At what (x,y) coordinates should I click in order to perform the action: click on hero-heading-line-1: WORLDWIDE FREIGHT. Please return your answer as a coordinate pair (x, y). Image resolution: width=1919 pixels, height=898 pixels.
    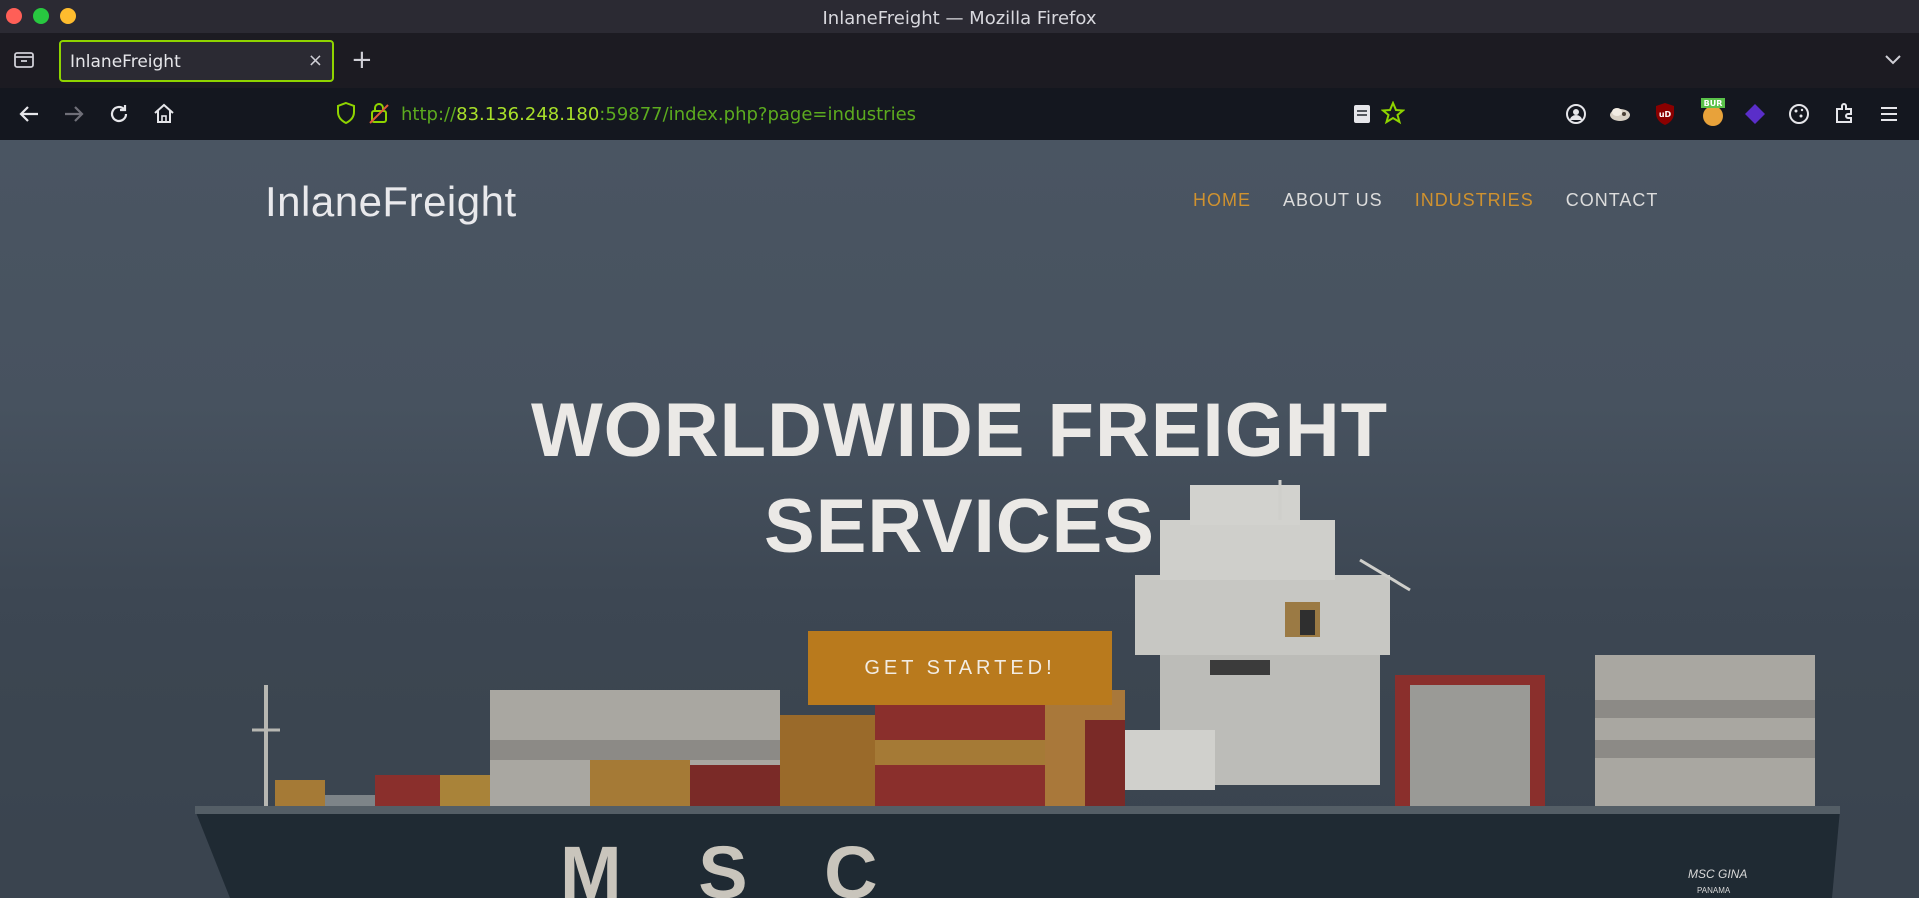
    Looking at the image, I should click on (959, 430).